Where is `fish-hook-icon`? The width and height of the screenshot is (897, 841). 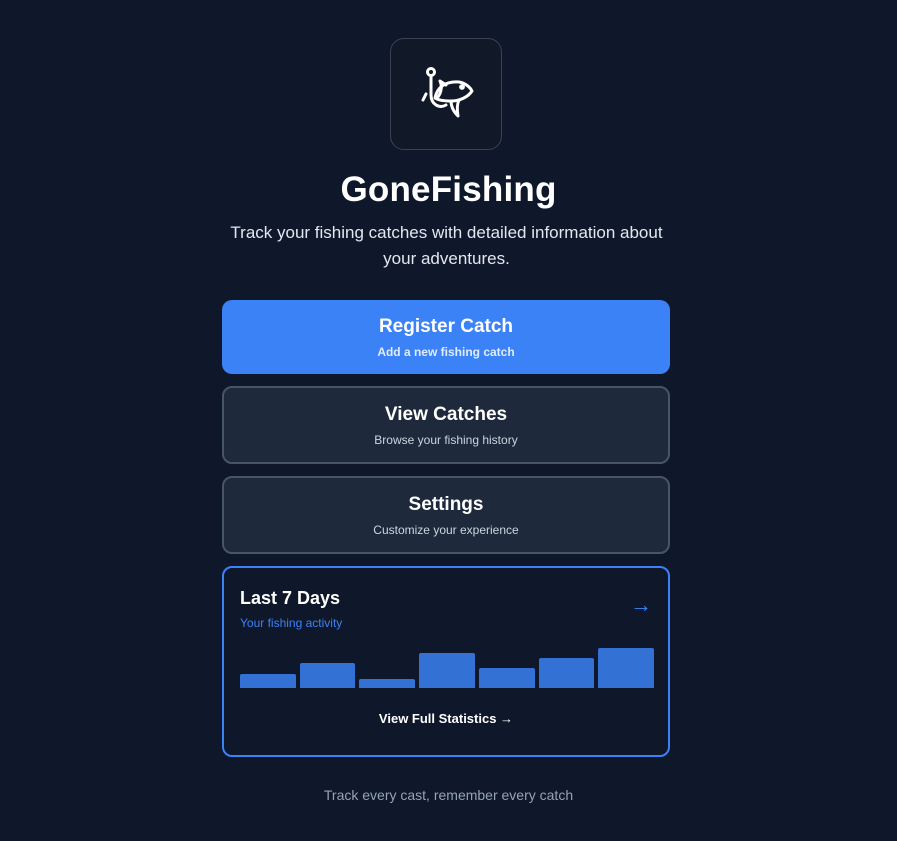
fish-hook-icon is located at coordinates (447, 92).